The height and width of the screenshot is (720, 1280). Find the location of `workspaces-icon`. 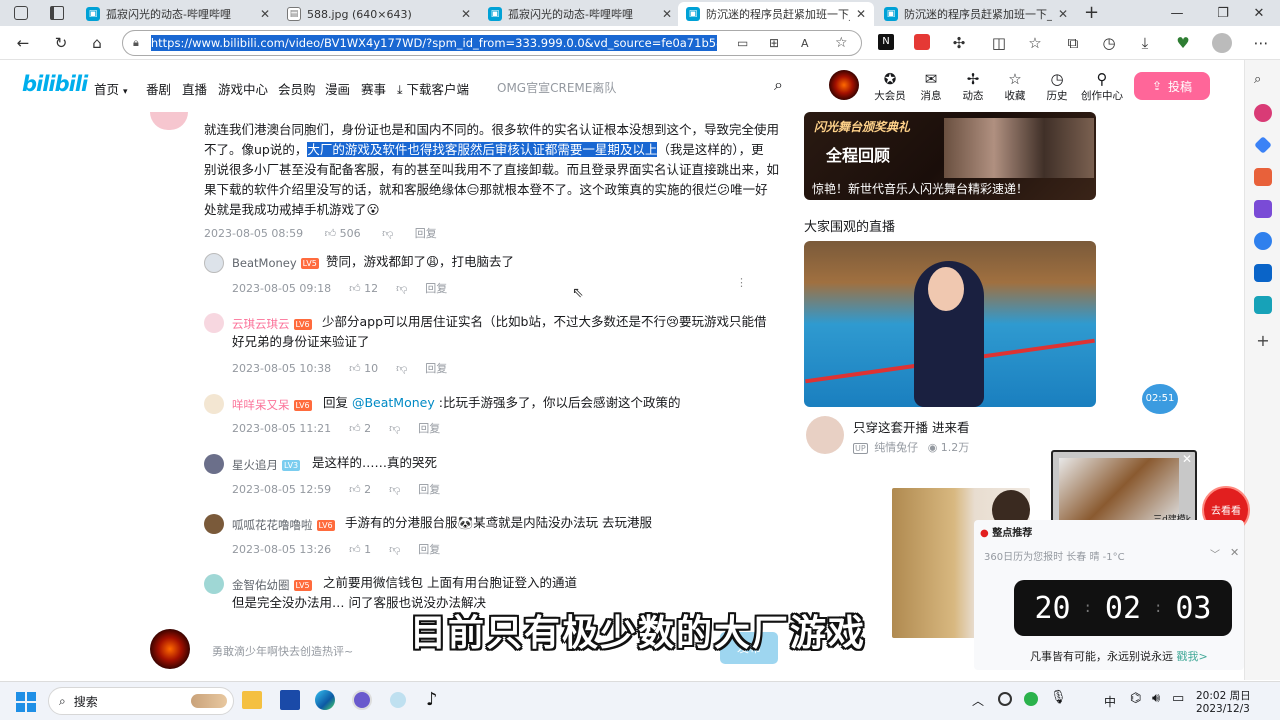

workspaces-icon is located at coordinates (21, 13).